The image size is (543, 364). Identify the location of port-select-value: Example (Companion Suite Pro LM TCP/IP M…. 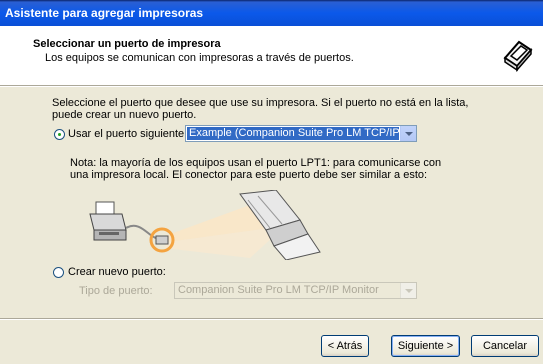
(293, 133).